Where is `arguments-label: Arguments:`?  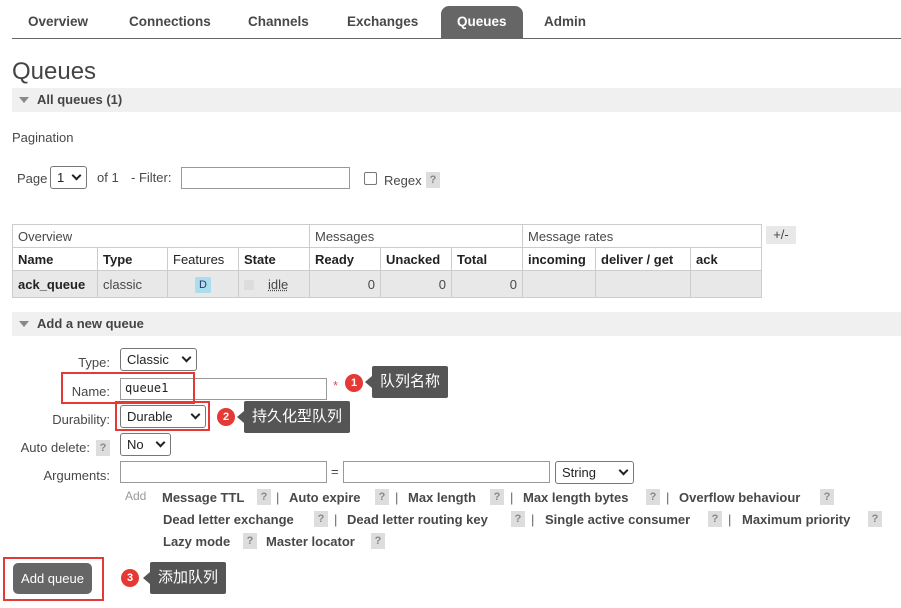
arguments-label: Arguments: is located at coordinates (76, 475).